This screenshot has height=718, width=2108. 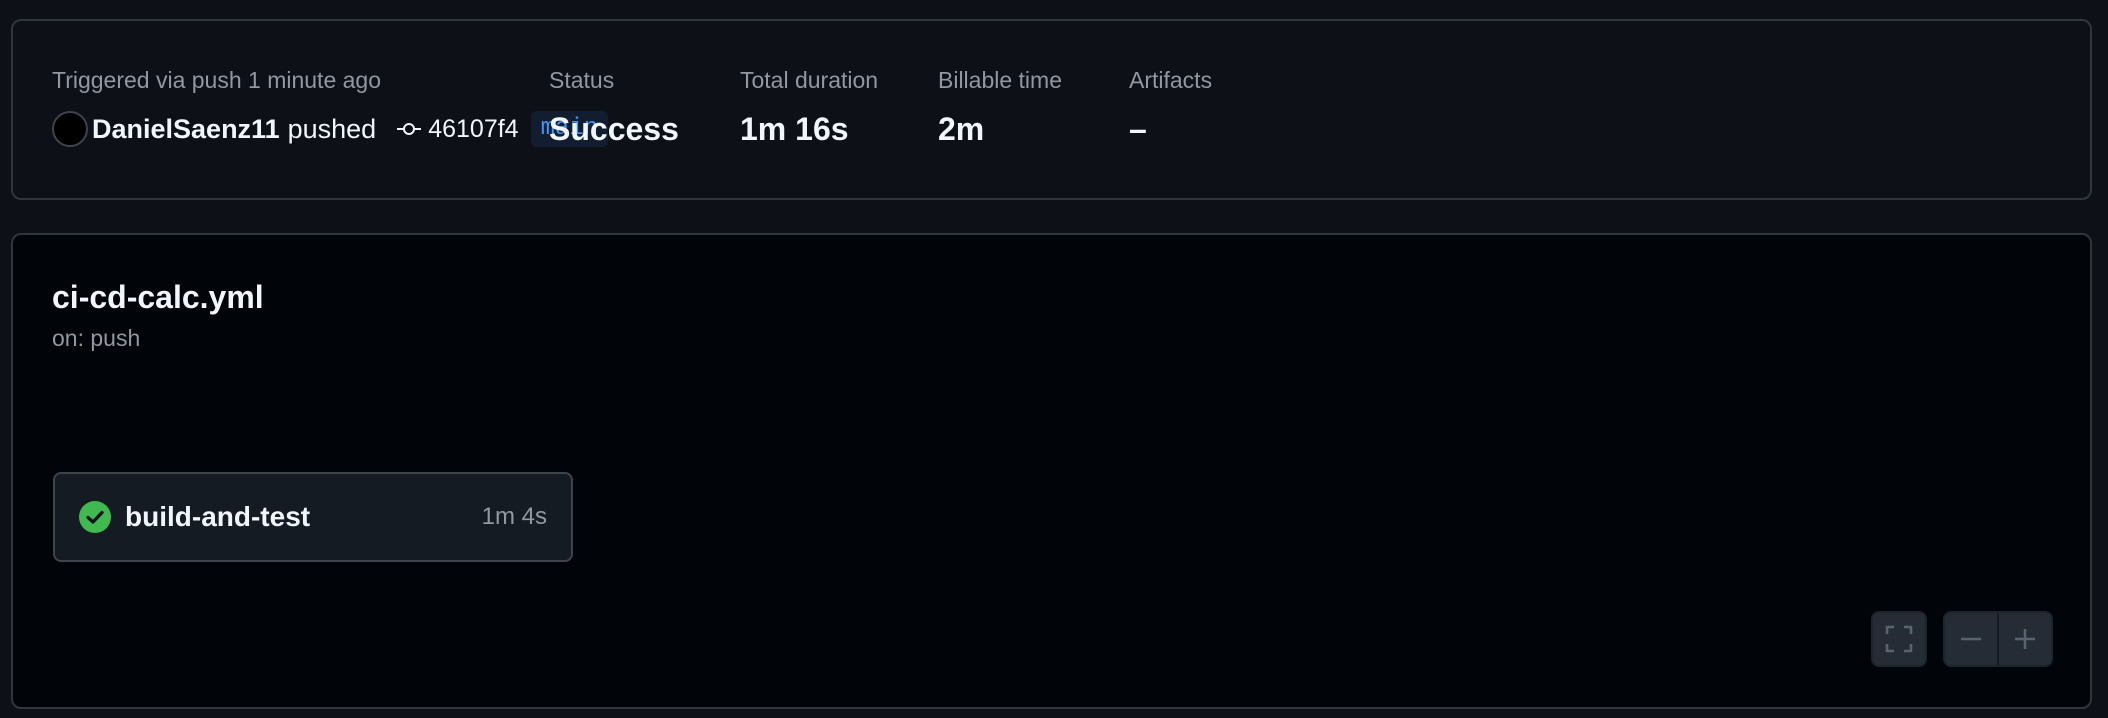 What do you see at coordinates (473, 128) in the screenshot?
I see `commit-sha: 46107f4` at bounding box center [473, 128].